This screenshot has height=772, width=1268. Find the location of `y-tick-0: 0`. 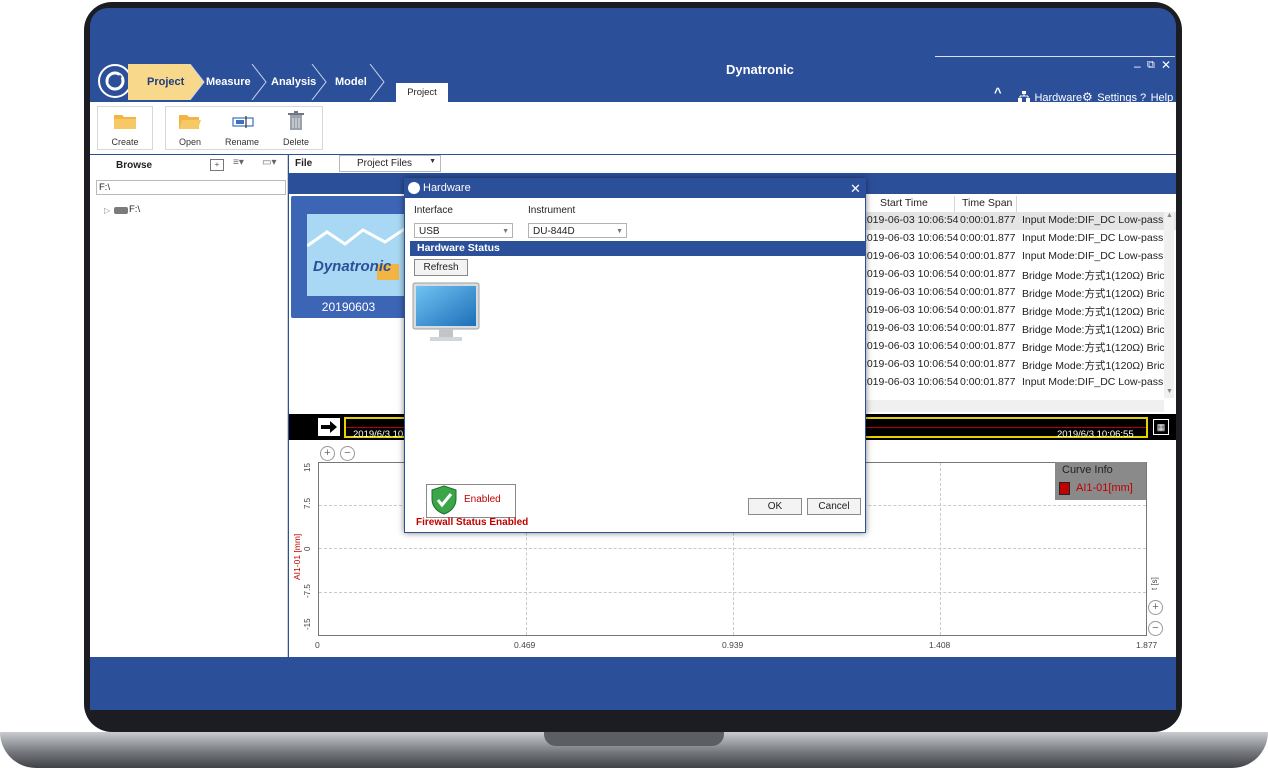

y-tick-0: 0 is located at coordinates (307, 548).